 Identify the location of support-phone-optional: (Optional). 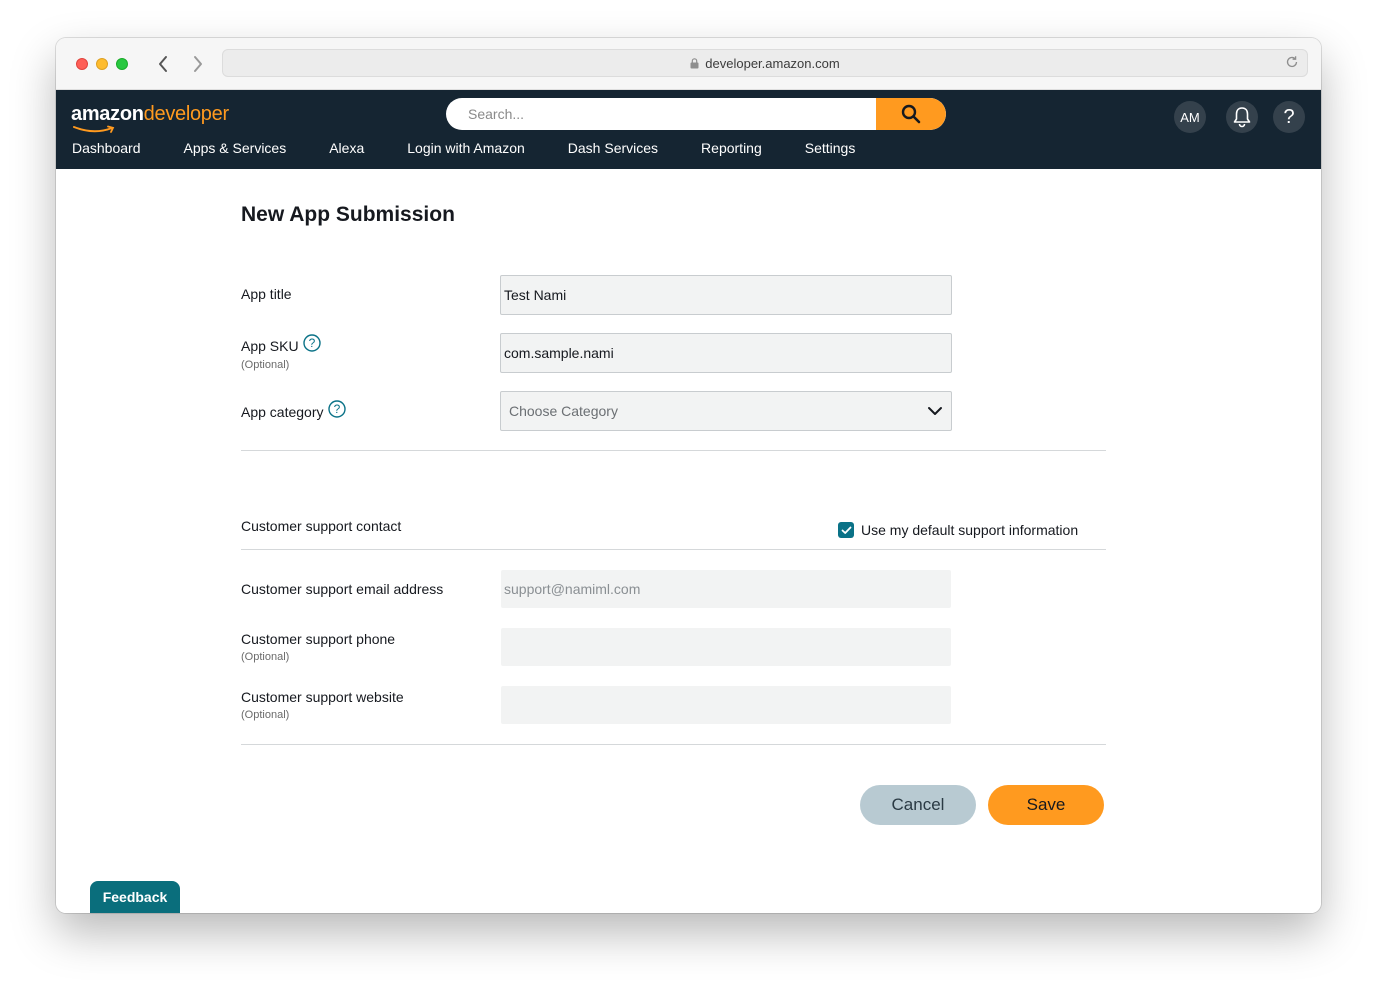
(265, 657).